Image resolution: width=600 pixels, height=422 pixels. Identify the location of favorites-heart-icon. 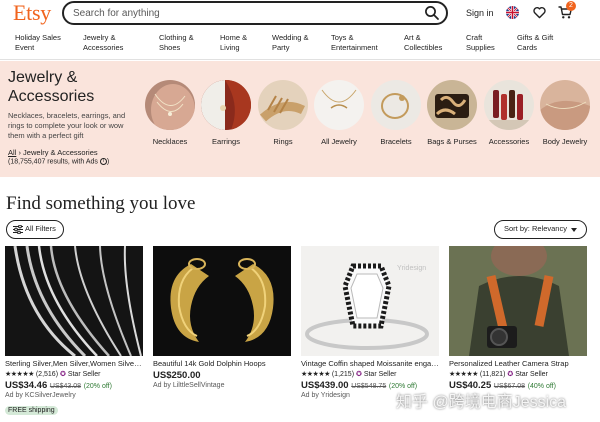
(539, 12).